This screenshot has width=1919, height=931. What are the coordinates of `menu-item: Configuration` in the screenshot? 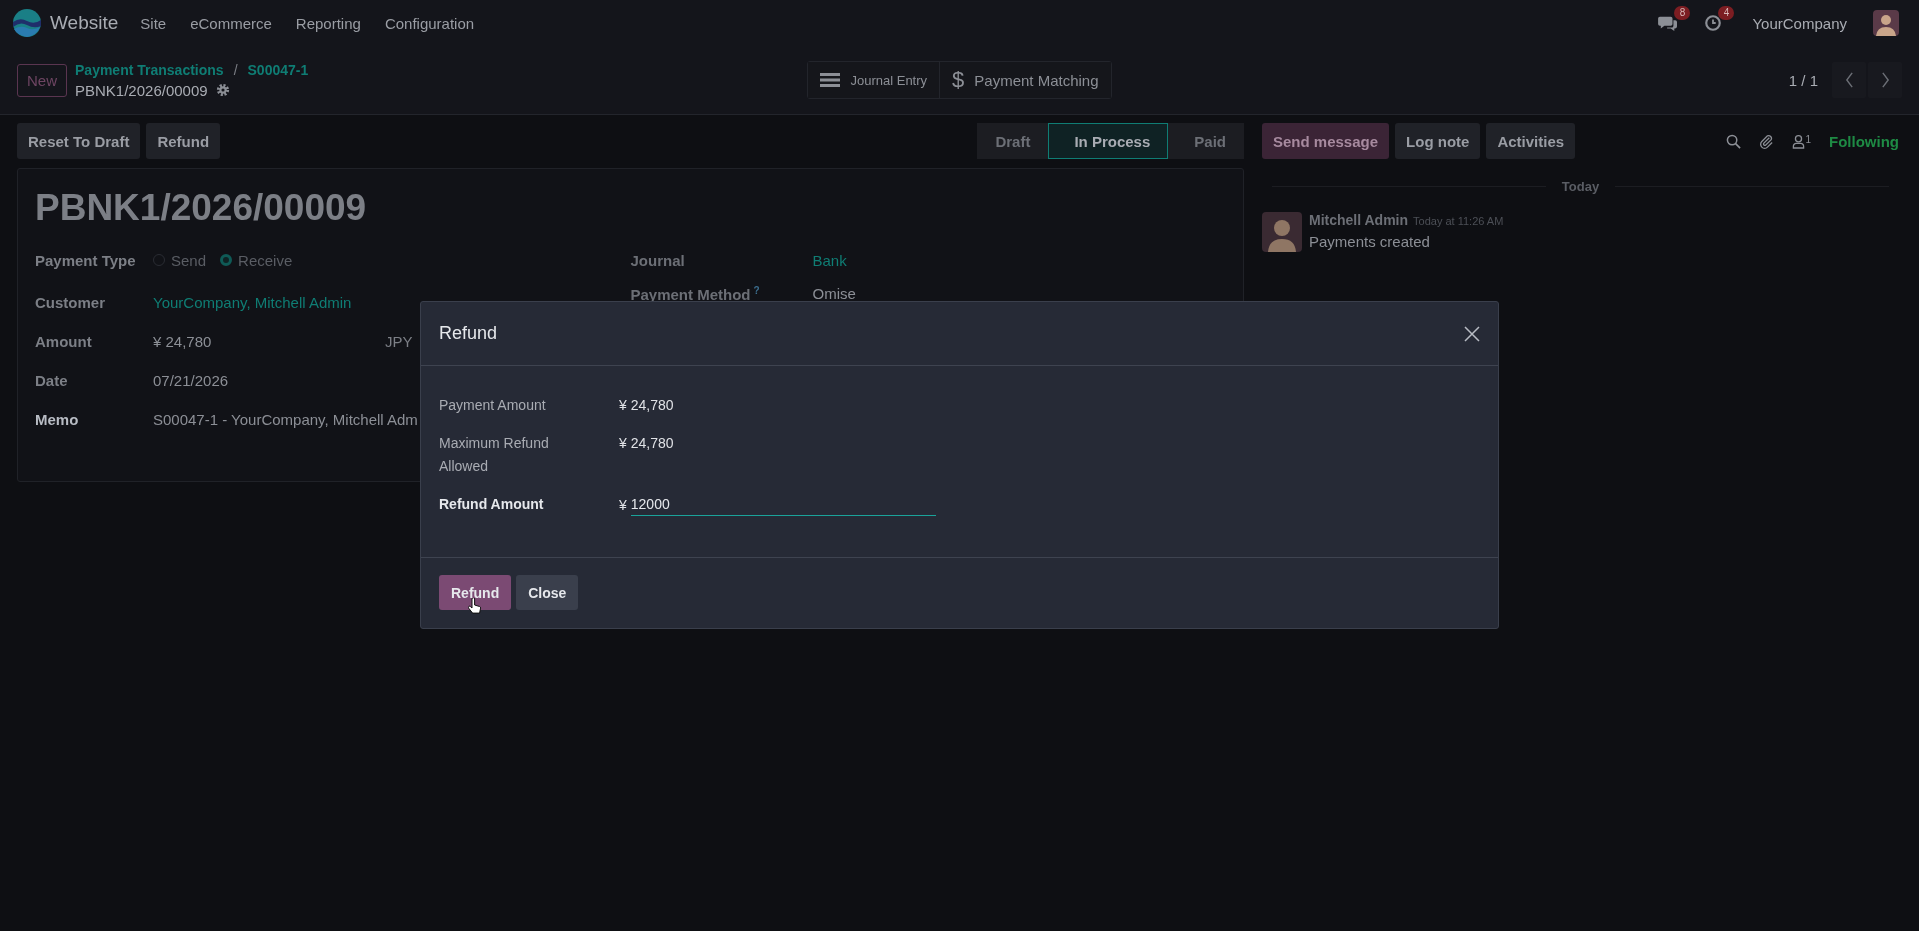 It's located at (429, 23).